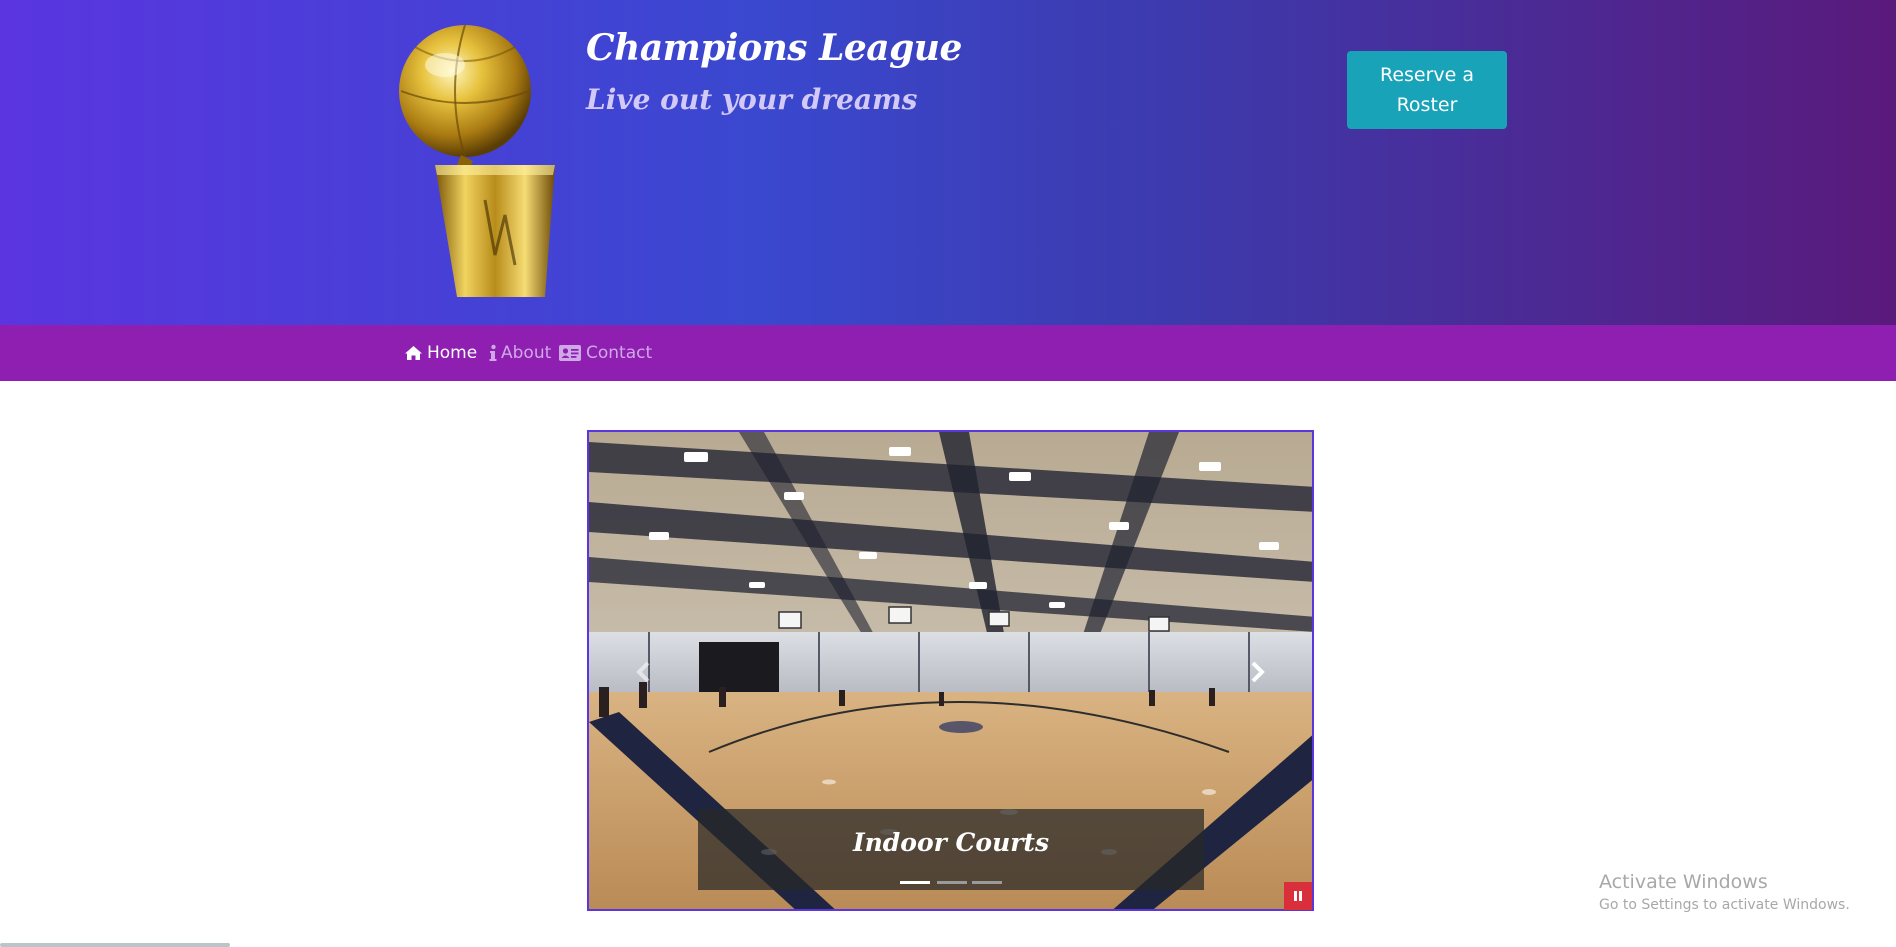 This screenshot has width=1896, height=947. Describe the element at coordinates (752, 99) in the screenshot. I see `site-tagline: Live out your dreams` at that location.